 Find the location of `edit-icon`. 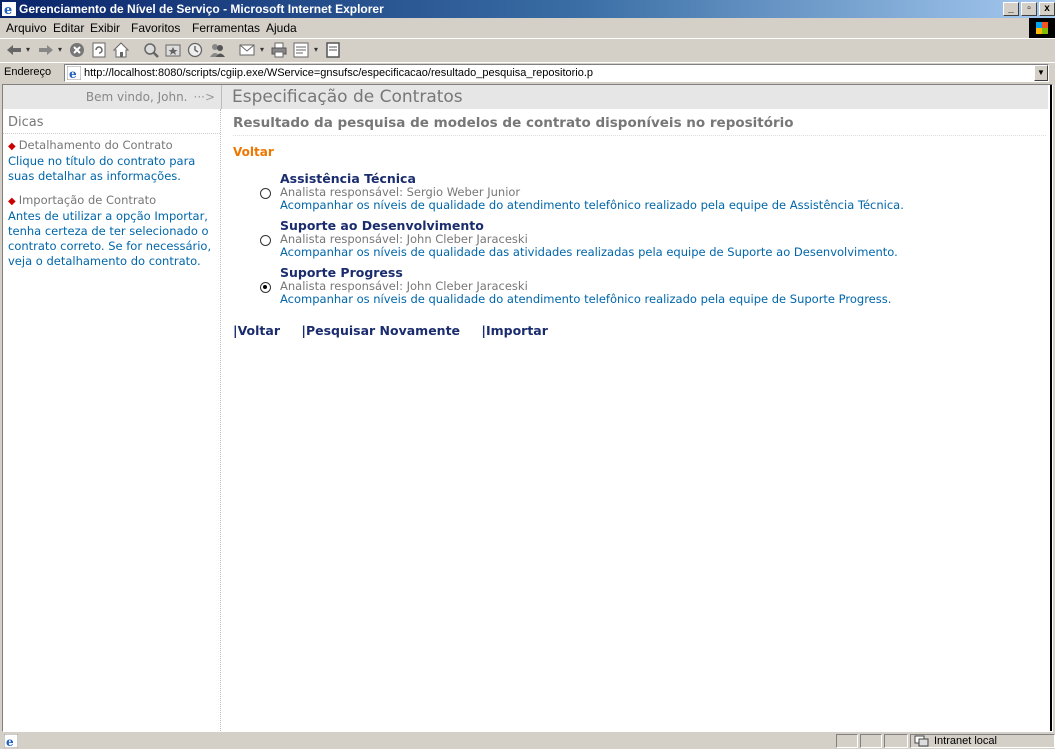

edit-icon is located at coordinates (302, 50).